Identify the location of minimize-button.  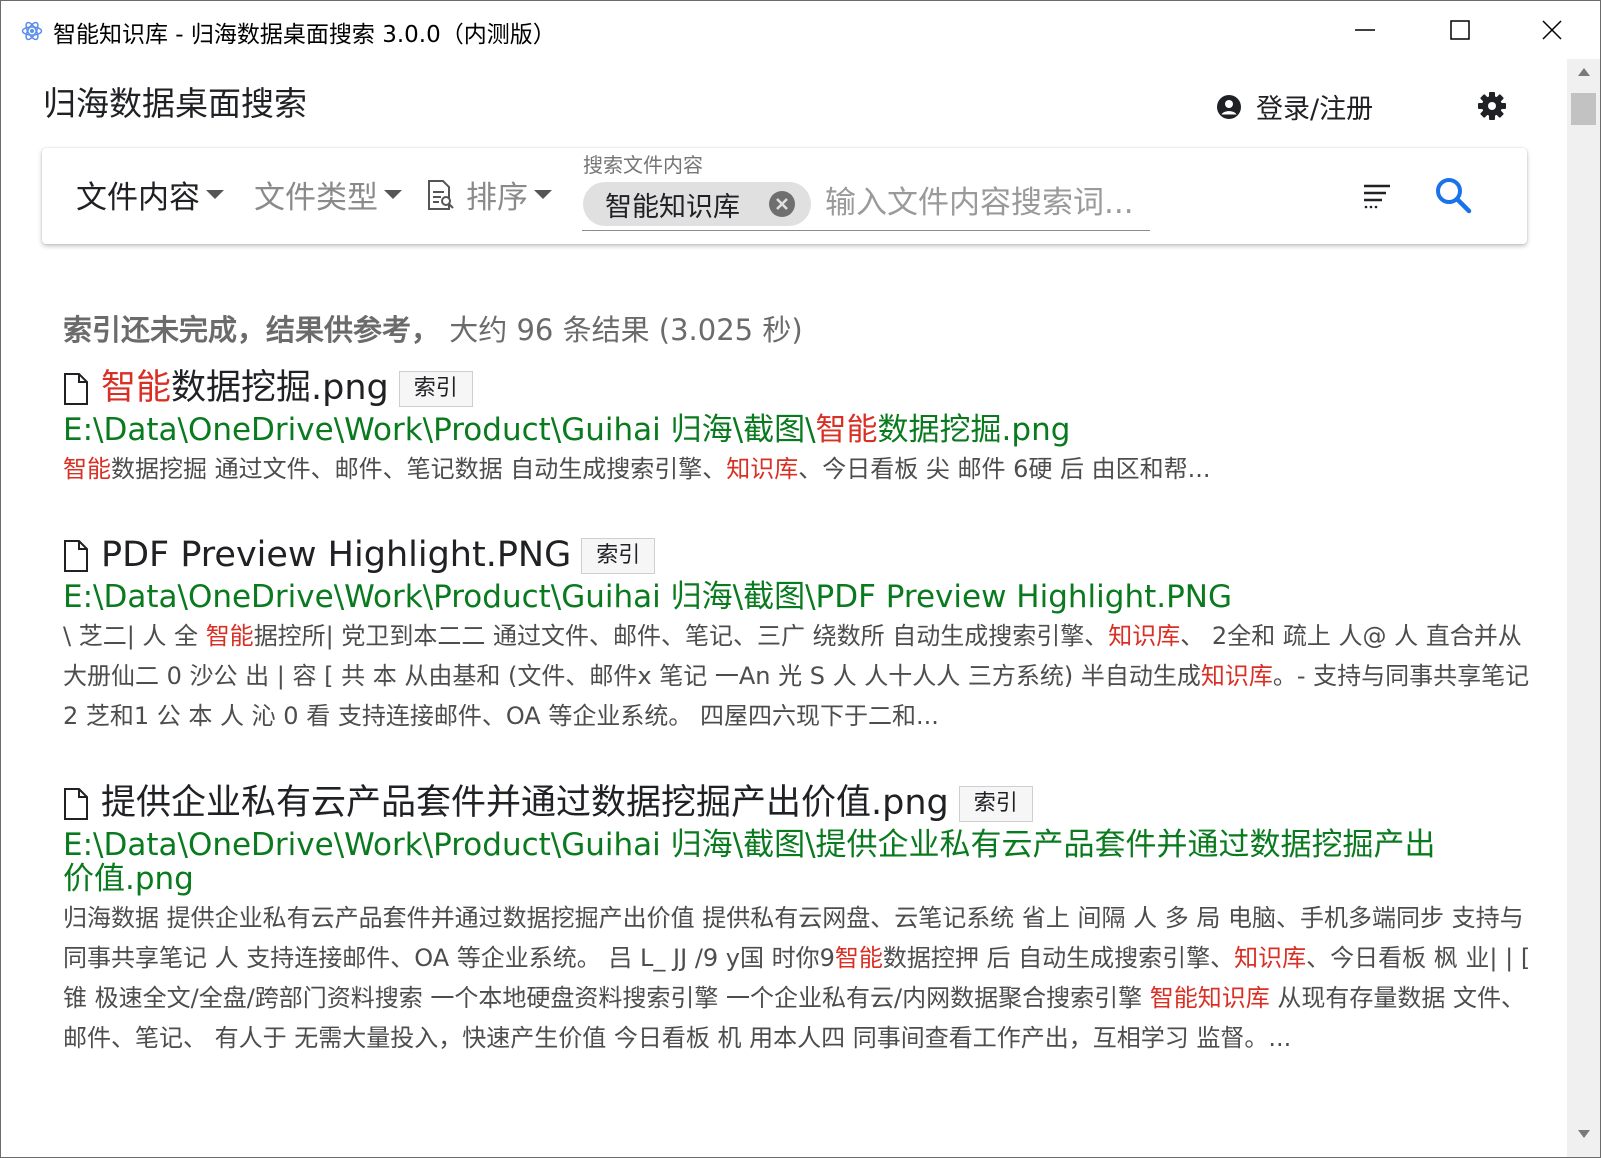
(1365, 30).